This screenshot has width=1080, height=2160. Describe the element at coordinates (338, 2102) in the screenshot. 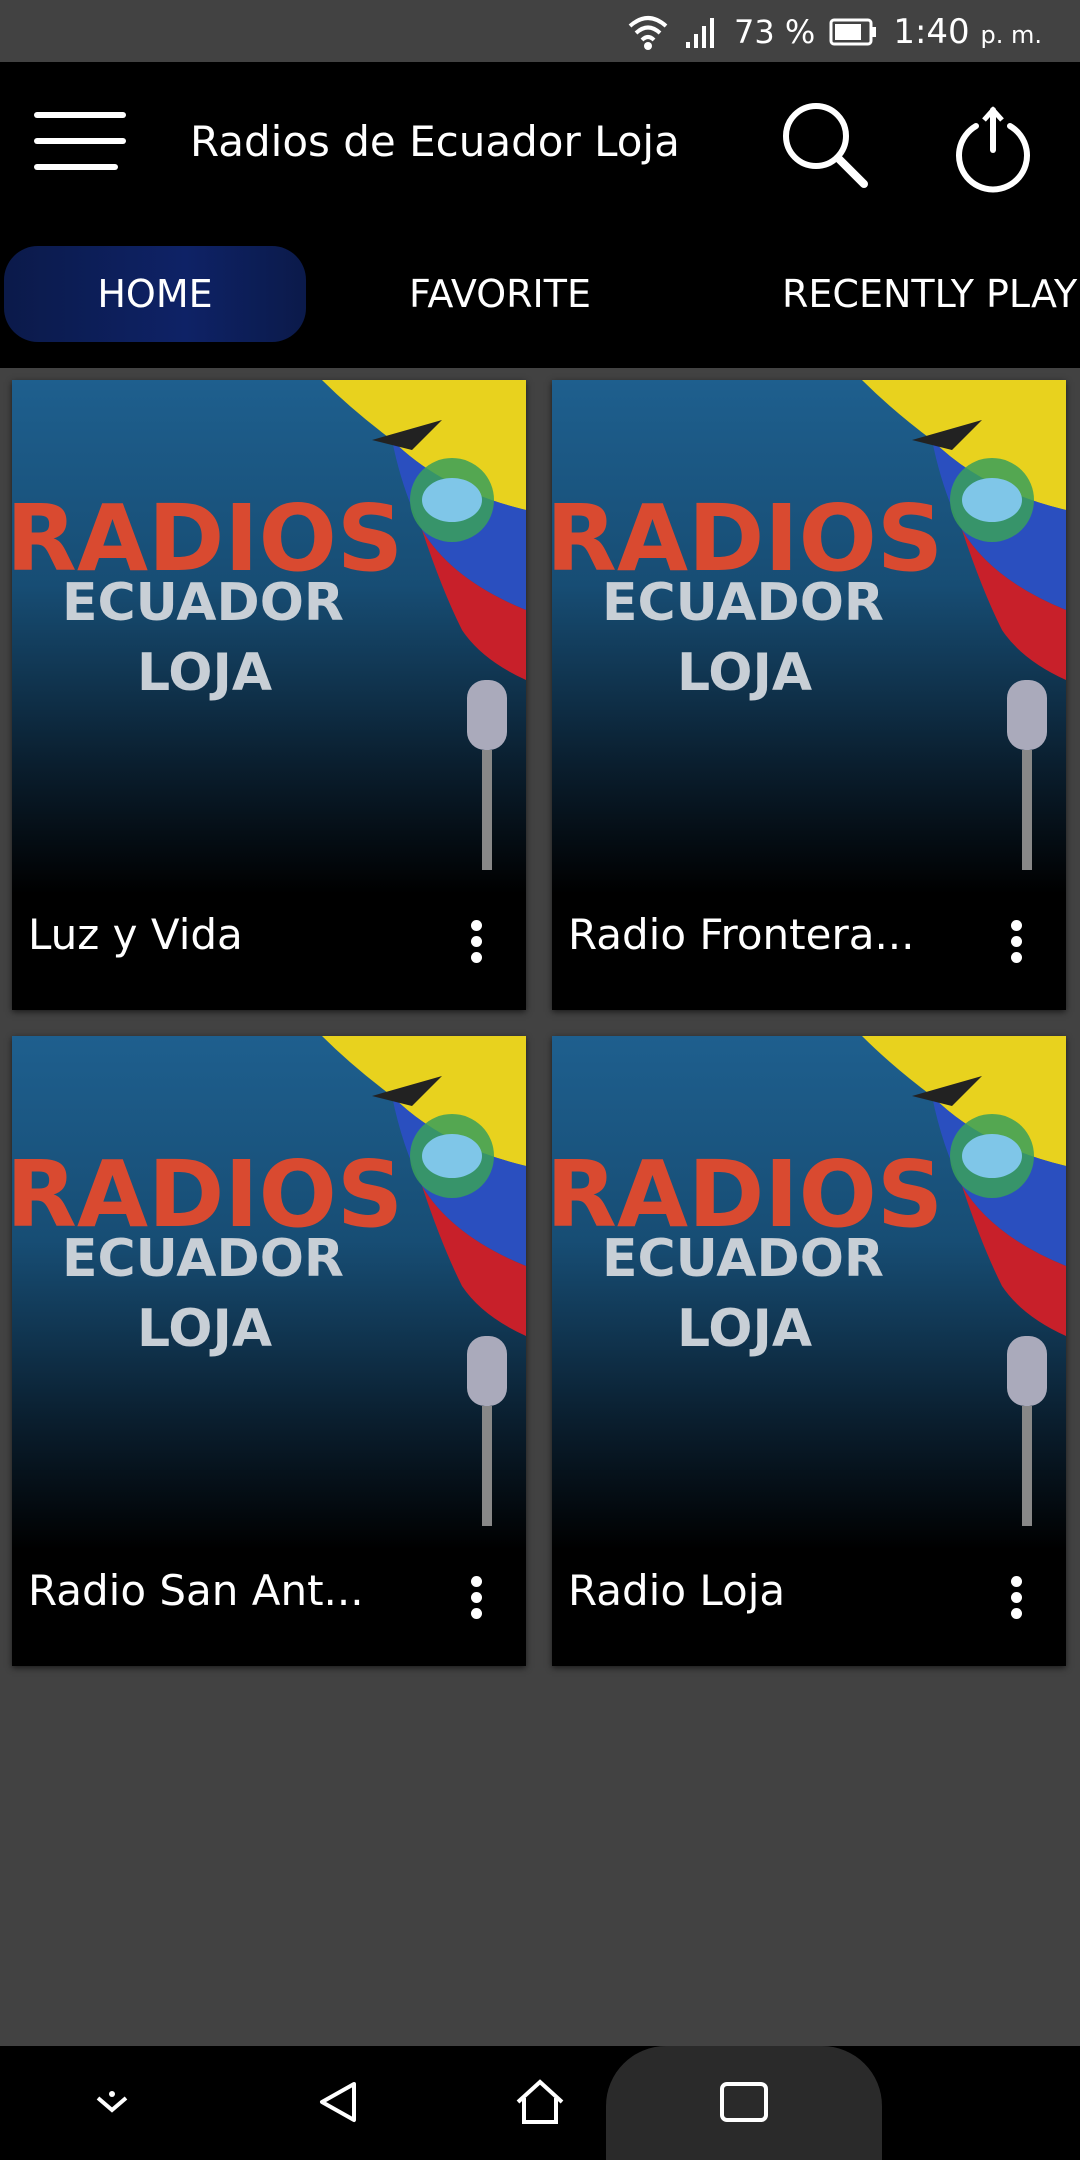

I see `back-icon` at that location.